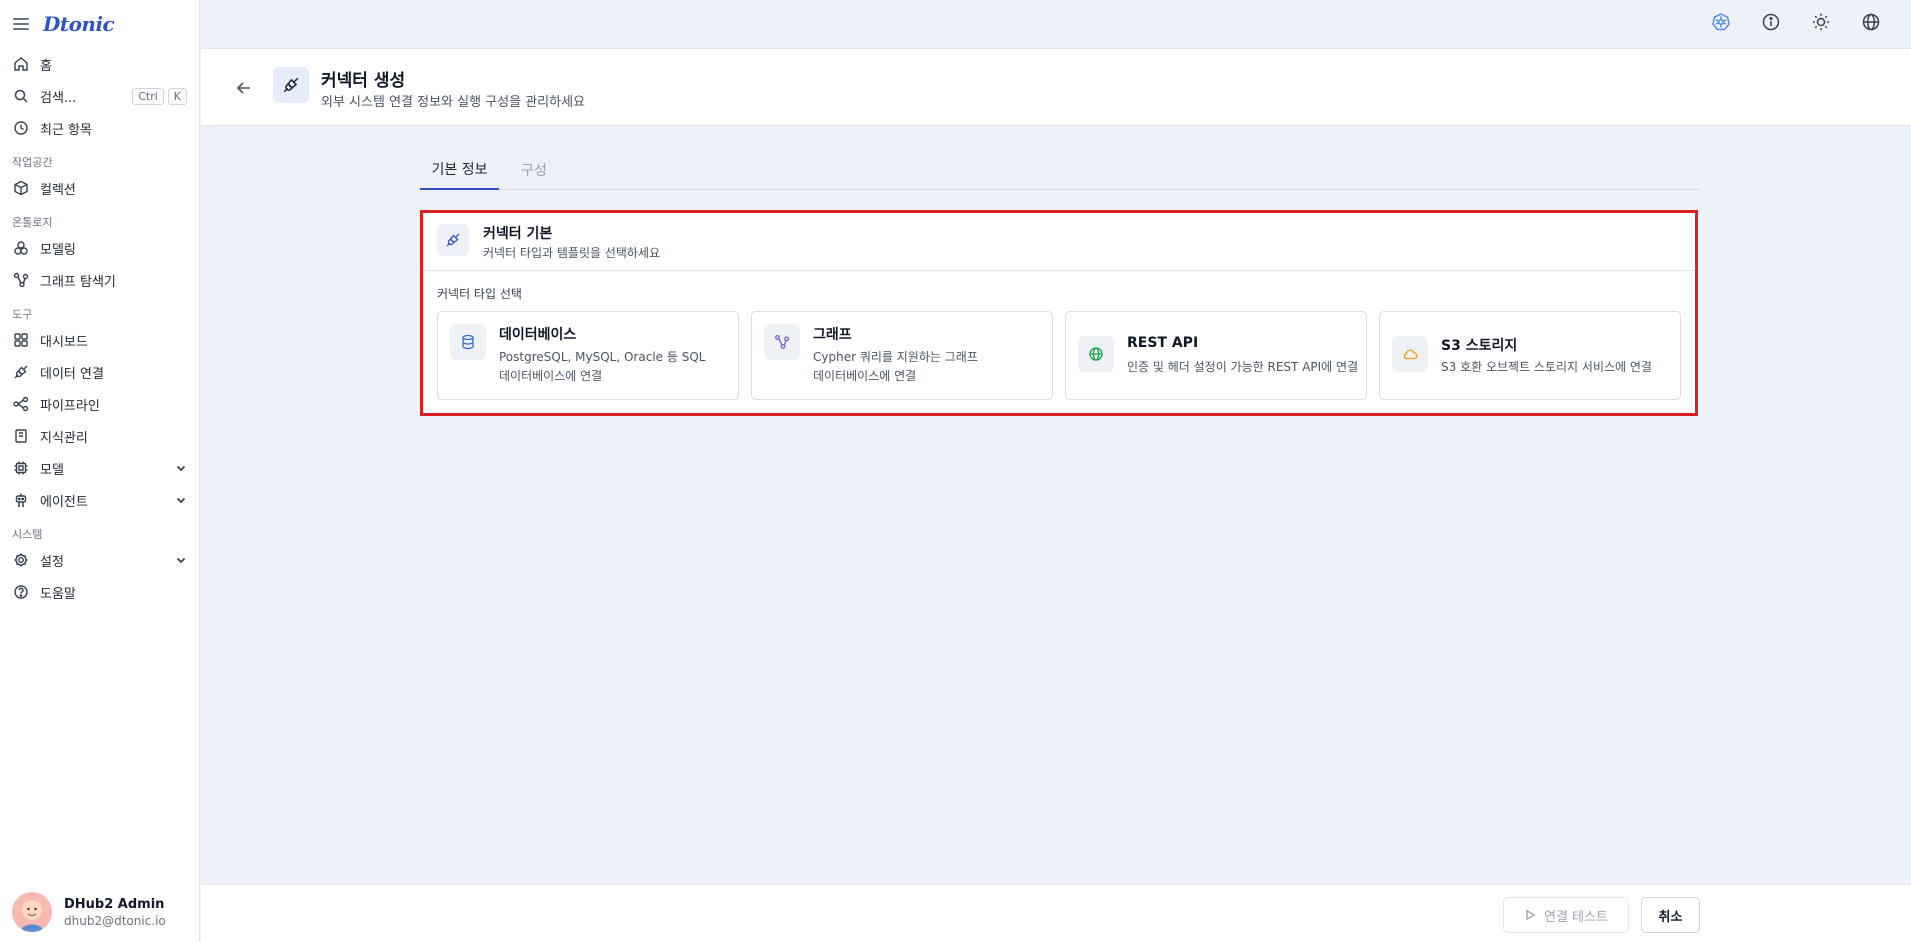  Describe the element at coordinates (22, 314) in the screenshot. I see `section-tools: 도구` at that location.